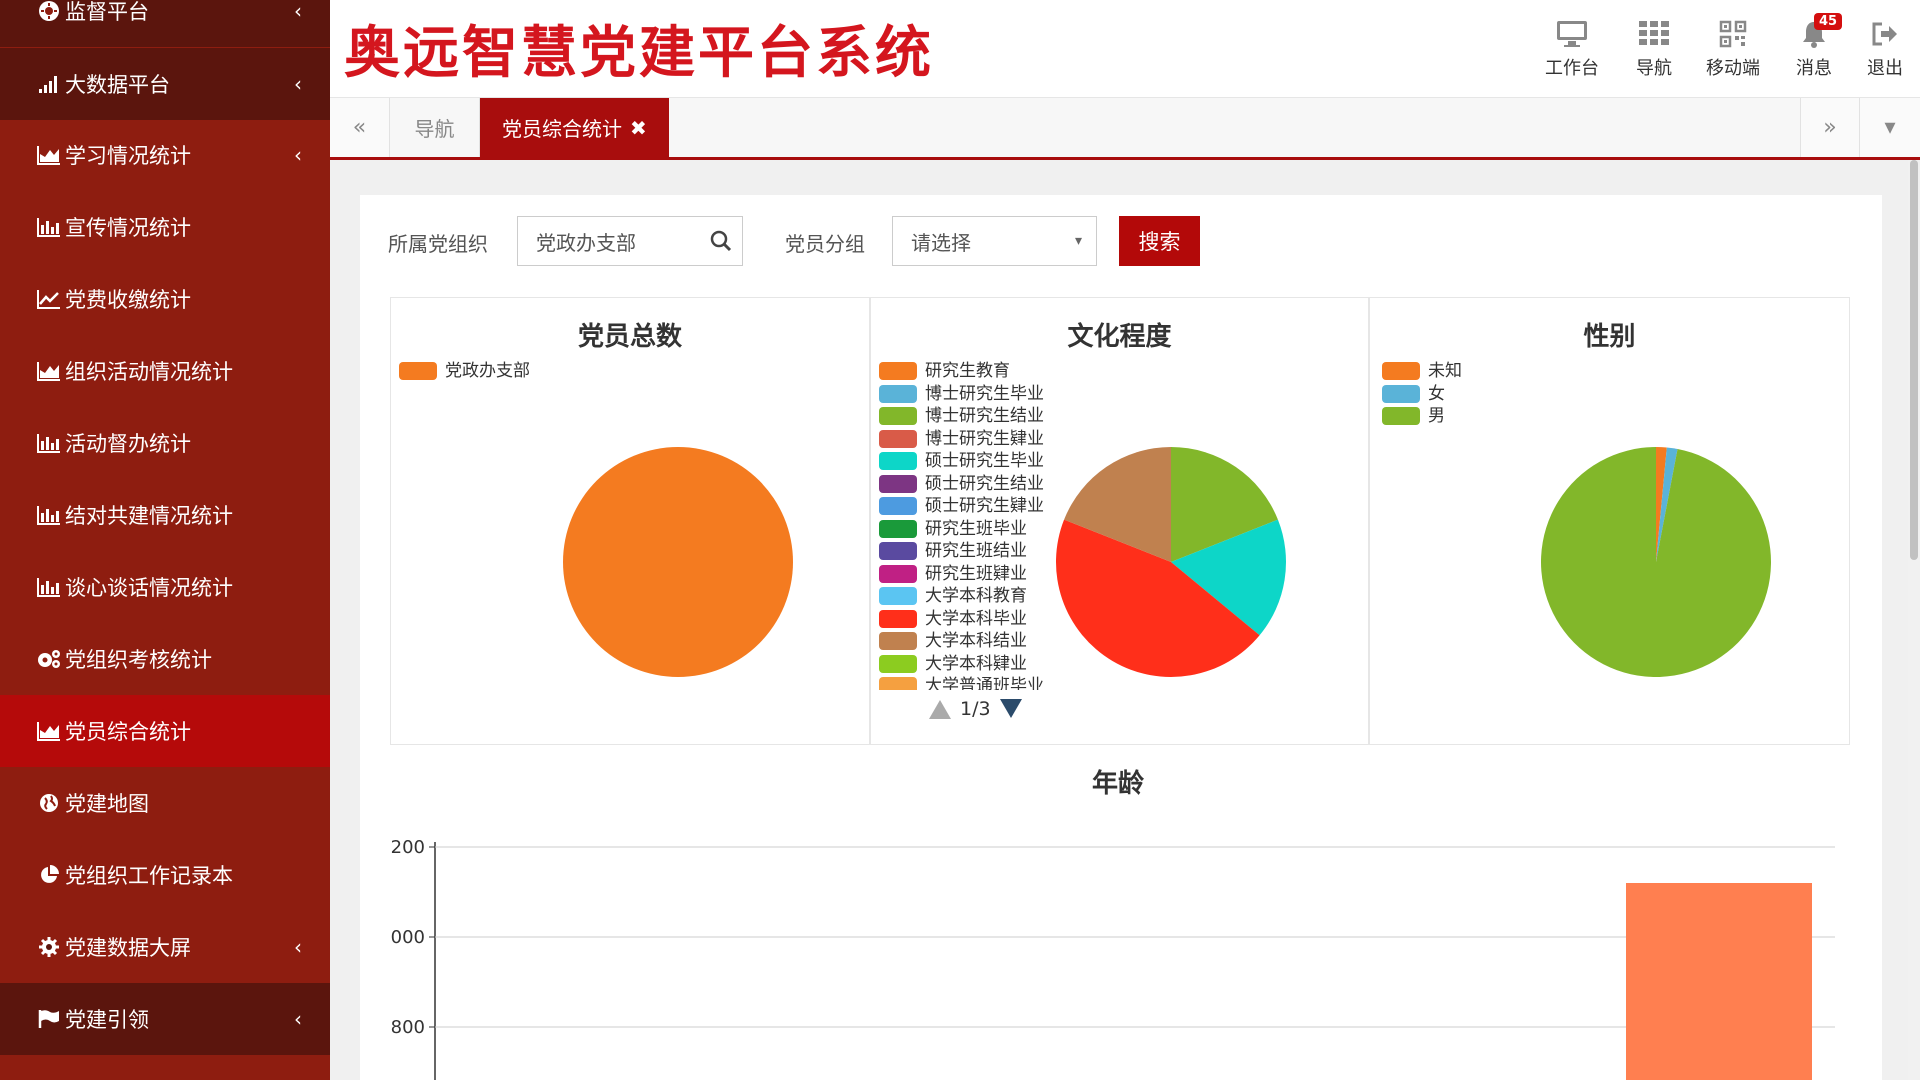 Image resolution: width=1920 pixels, height=1080 pixels. Describe the element at coordinates (165, 23) in the screenshot. I see `sidebar-item: 监督平台 ‹` at that location.